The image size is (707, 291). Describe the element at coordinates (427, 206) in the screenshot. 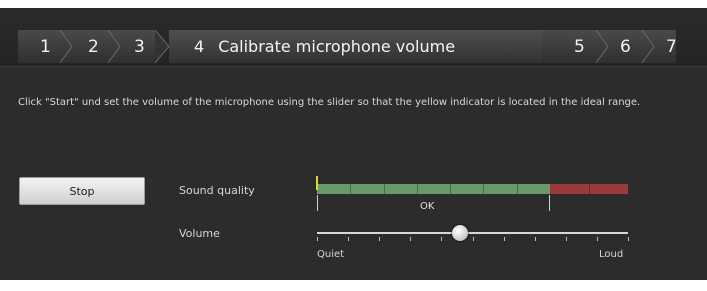

I see `ideal-range-label: OK` at that location.